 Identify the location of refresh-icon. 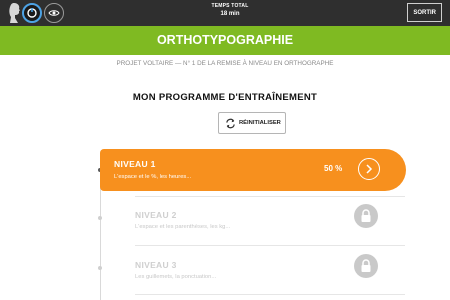
(230, 123).